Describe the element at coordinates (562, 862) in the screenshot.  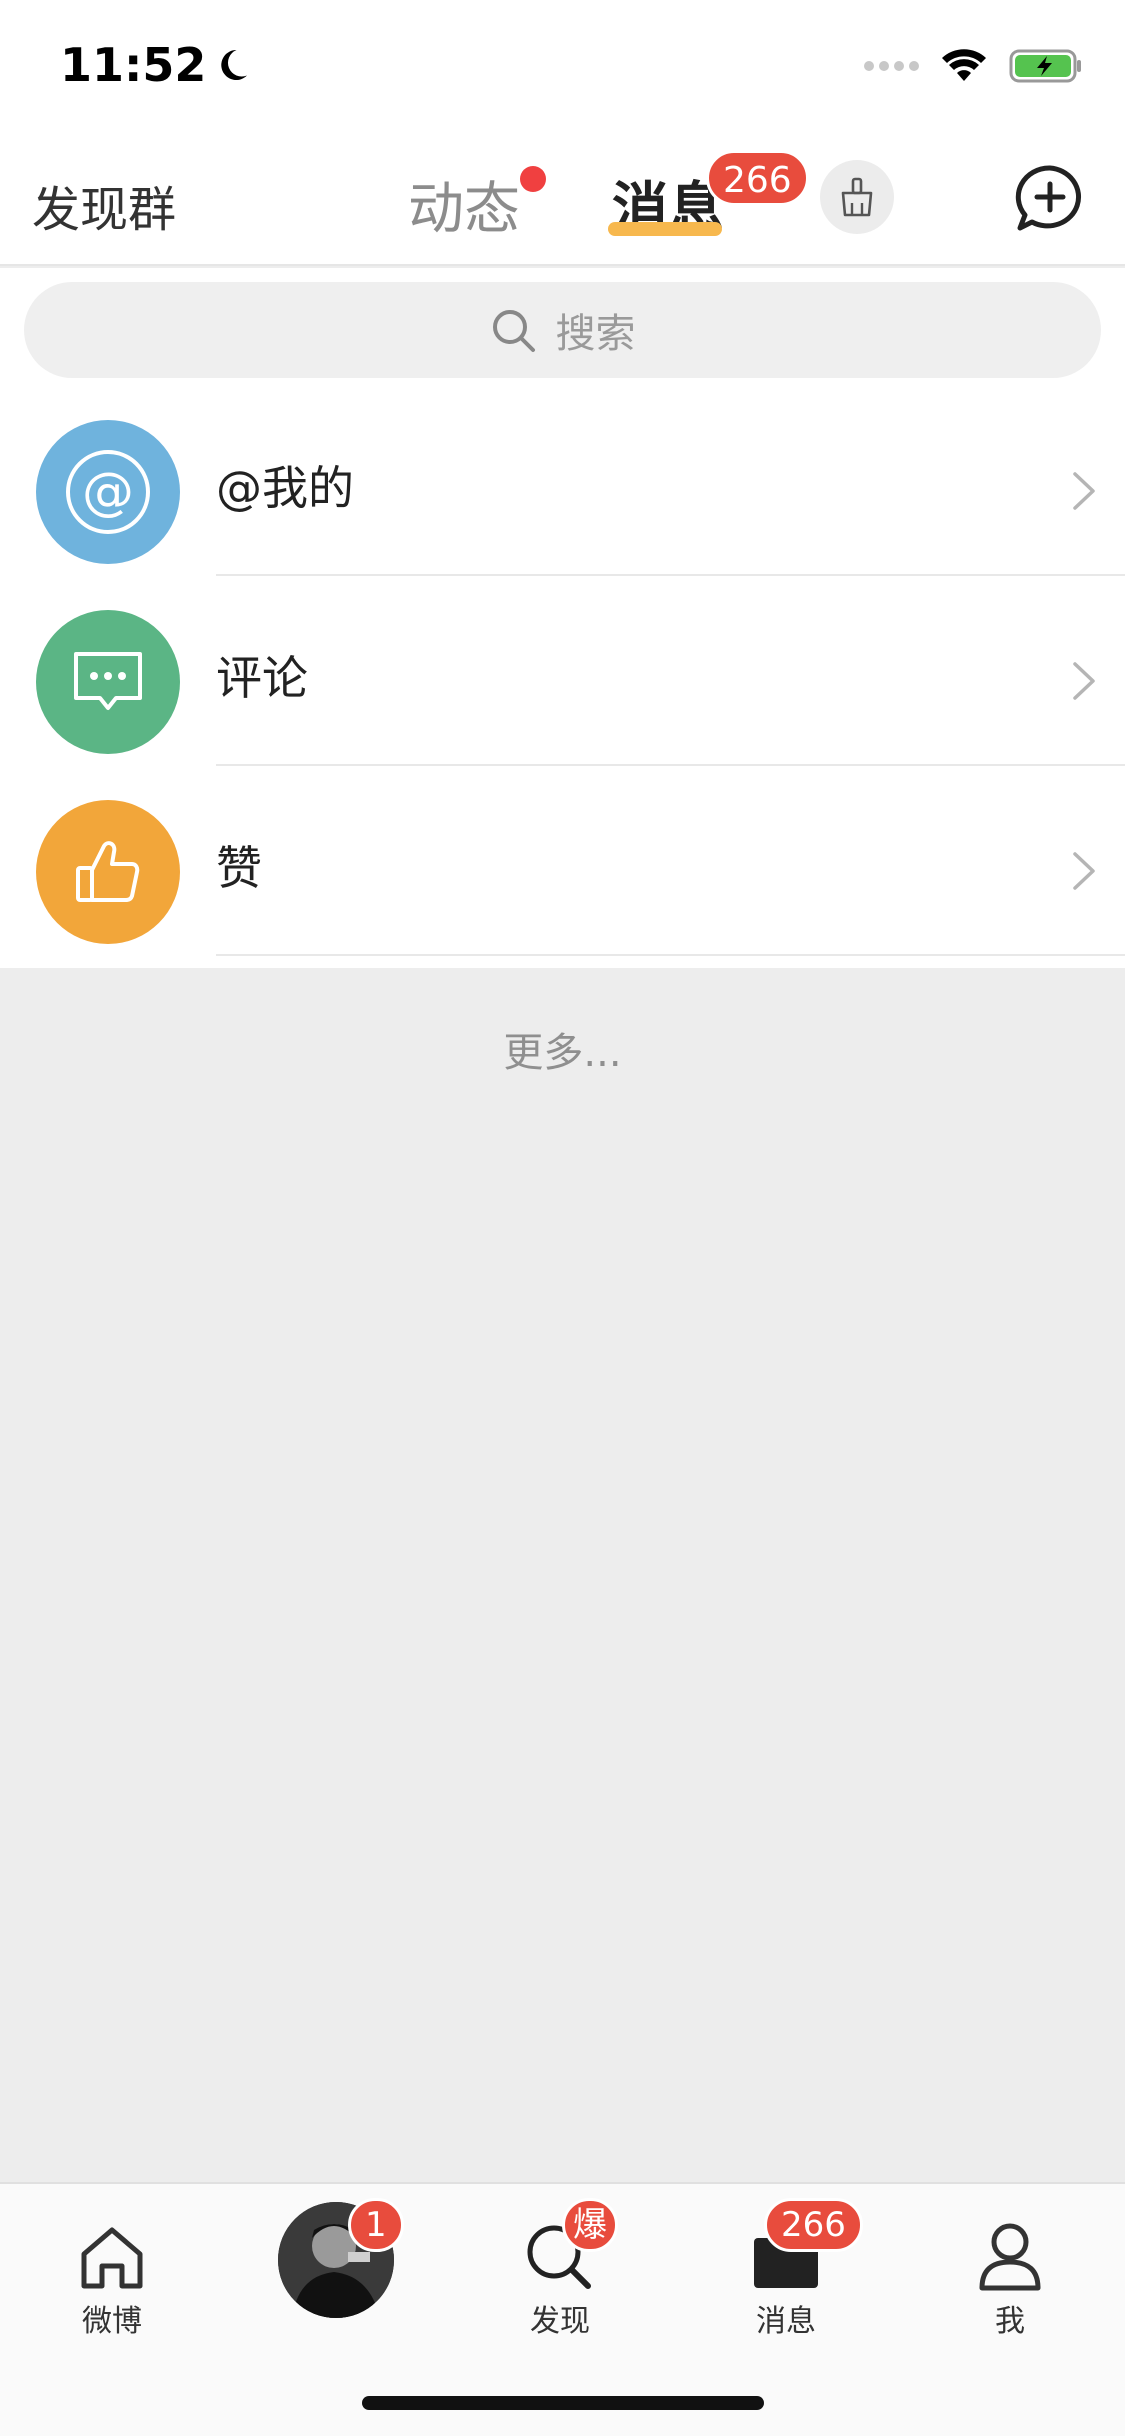
I see `list-item-likes: 赞` at that location.